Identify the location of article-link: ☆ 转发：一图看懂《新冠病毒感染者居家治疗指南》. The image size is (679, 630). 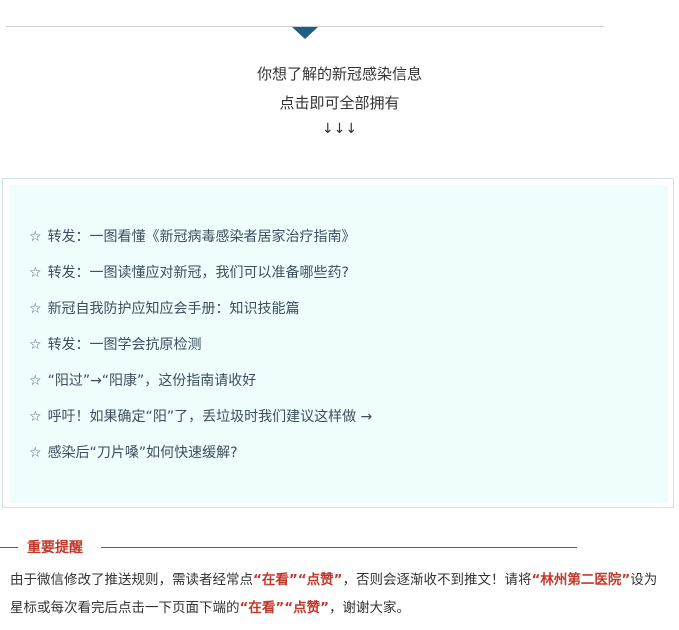
(200, 237).